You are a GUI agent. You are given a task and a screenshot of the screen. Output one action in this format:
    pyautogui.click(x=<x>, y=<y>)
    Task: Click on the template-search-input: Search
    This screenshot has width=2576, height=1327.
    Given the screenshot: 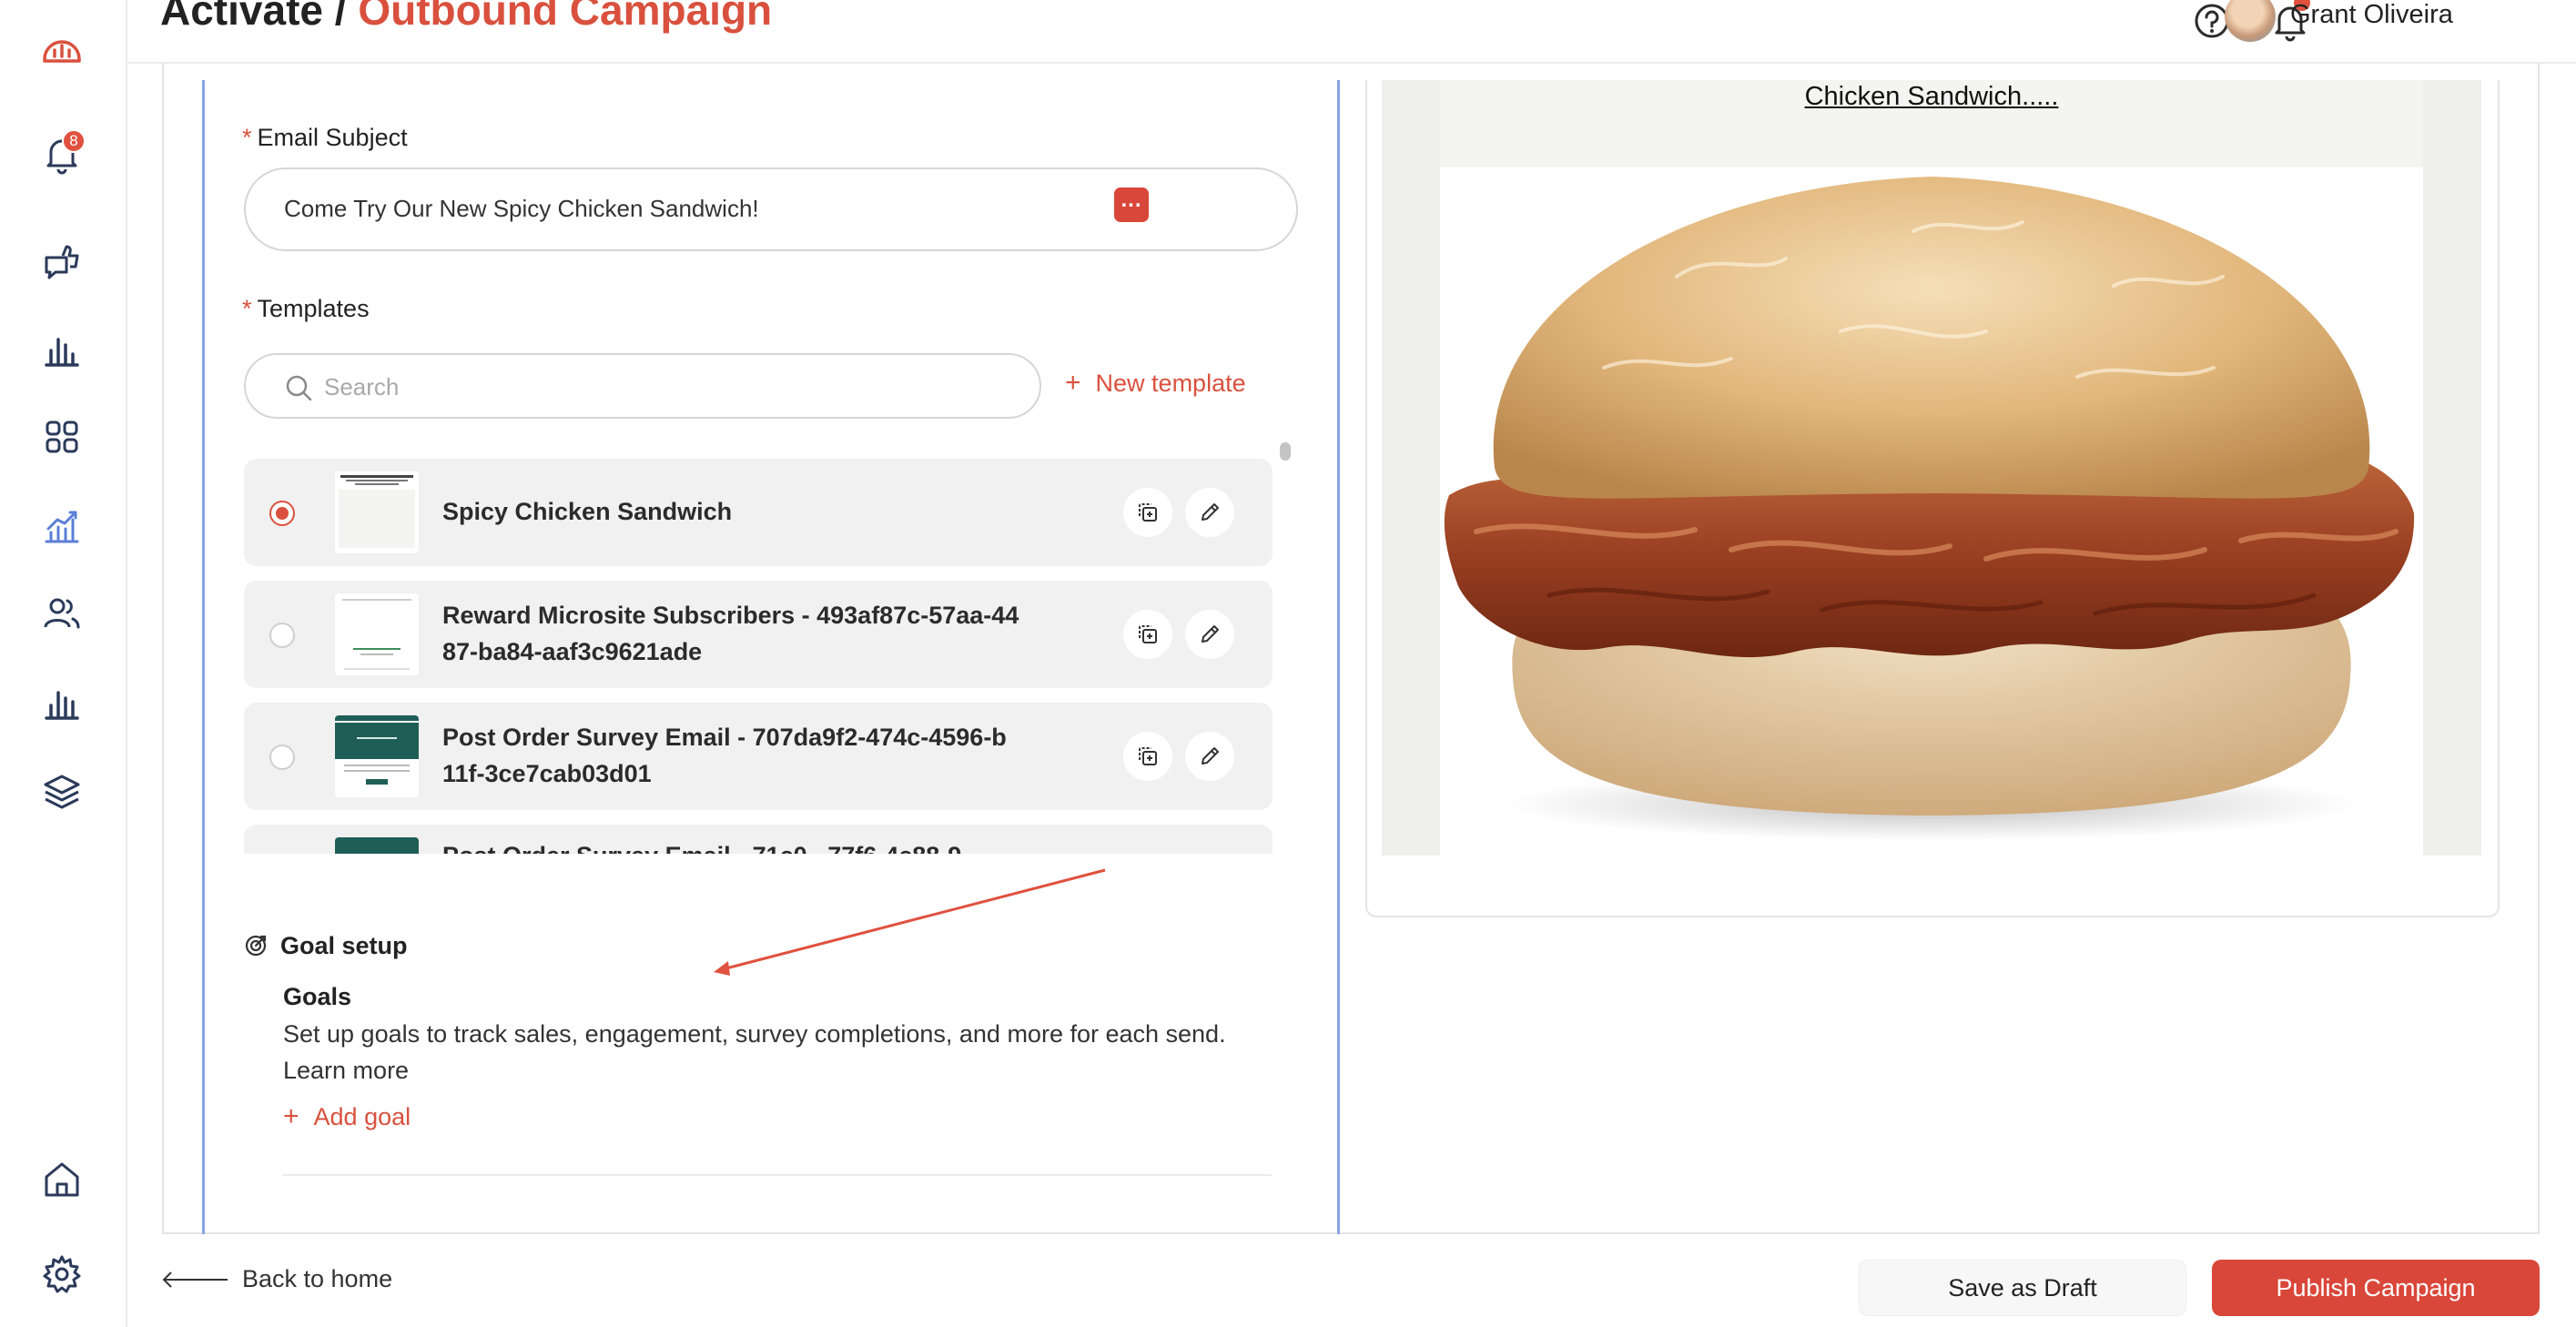 What is the action you would take?
    pyautogui.click(x=642, y=386)
    